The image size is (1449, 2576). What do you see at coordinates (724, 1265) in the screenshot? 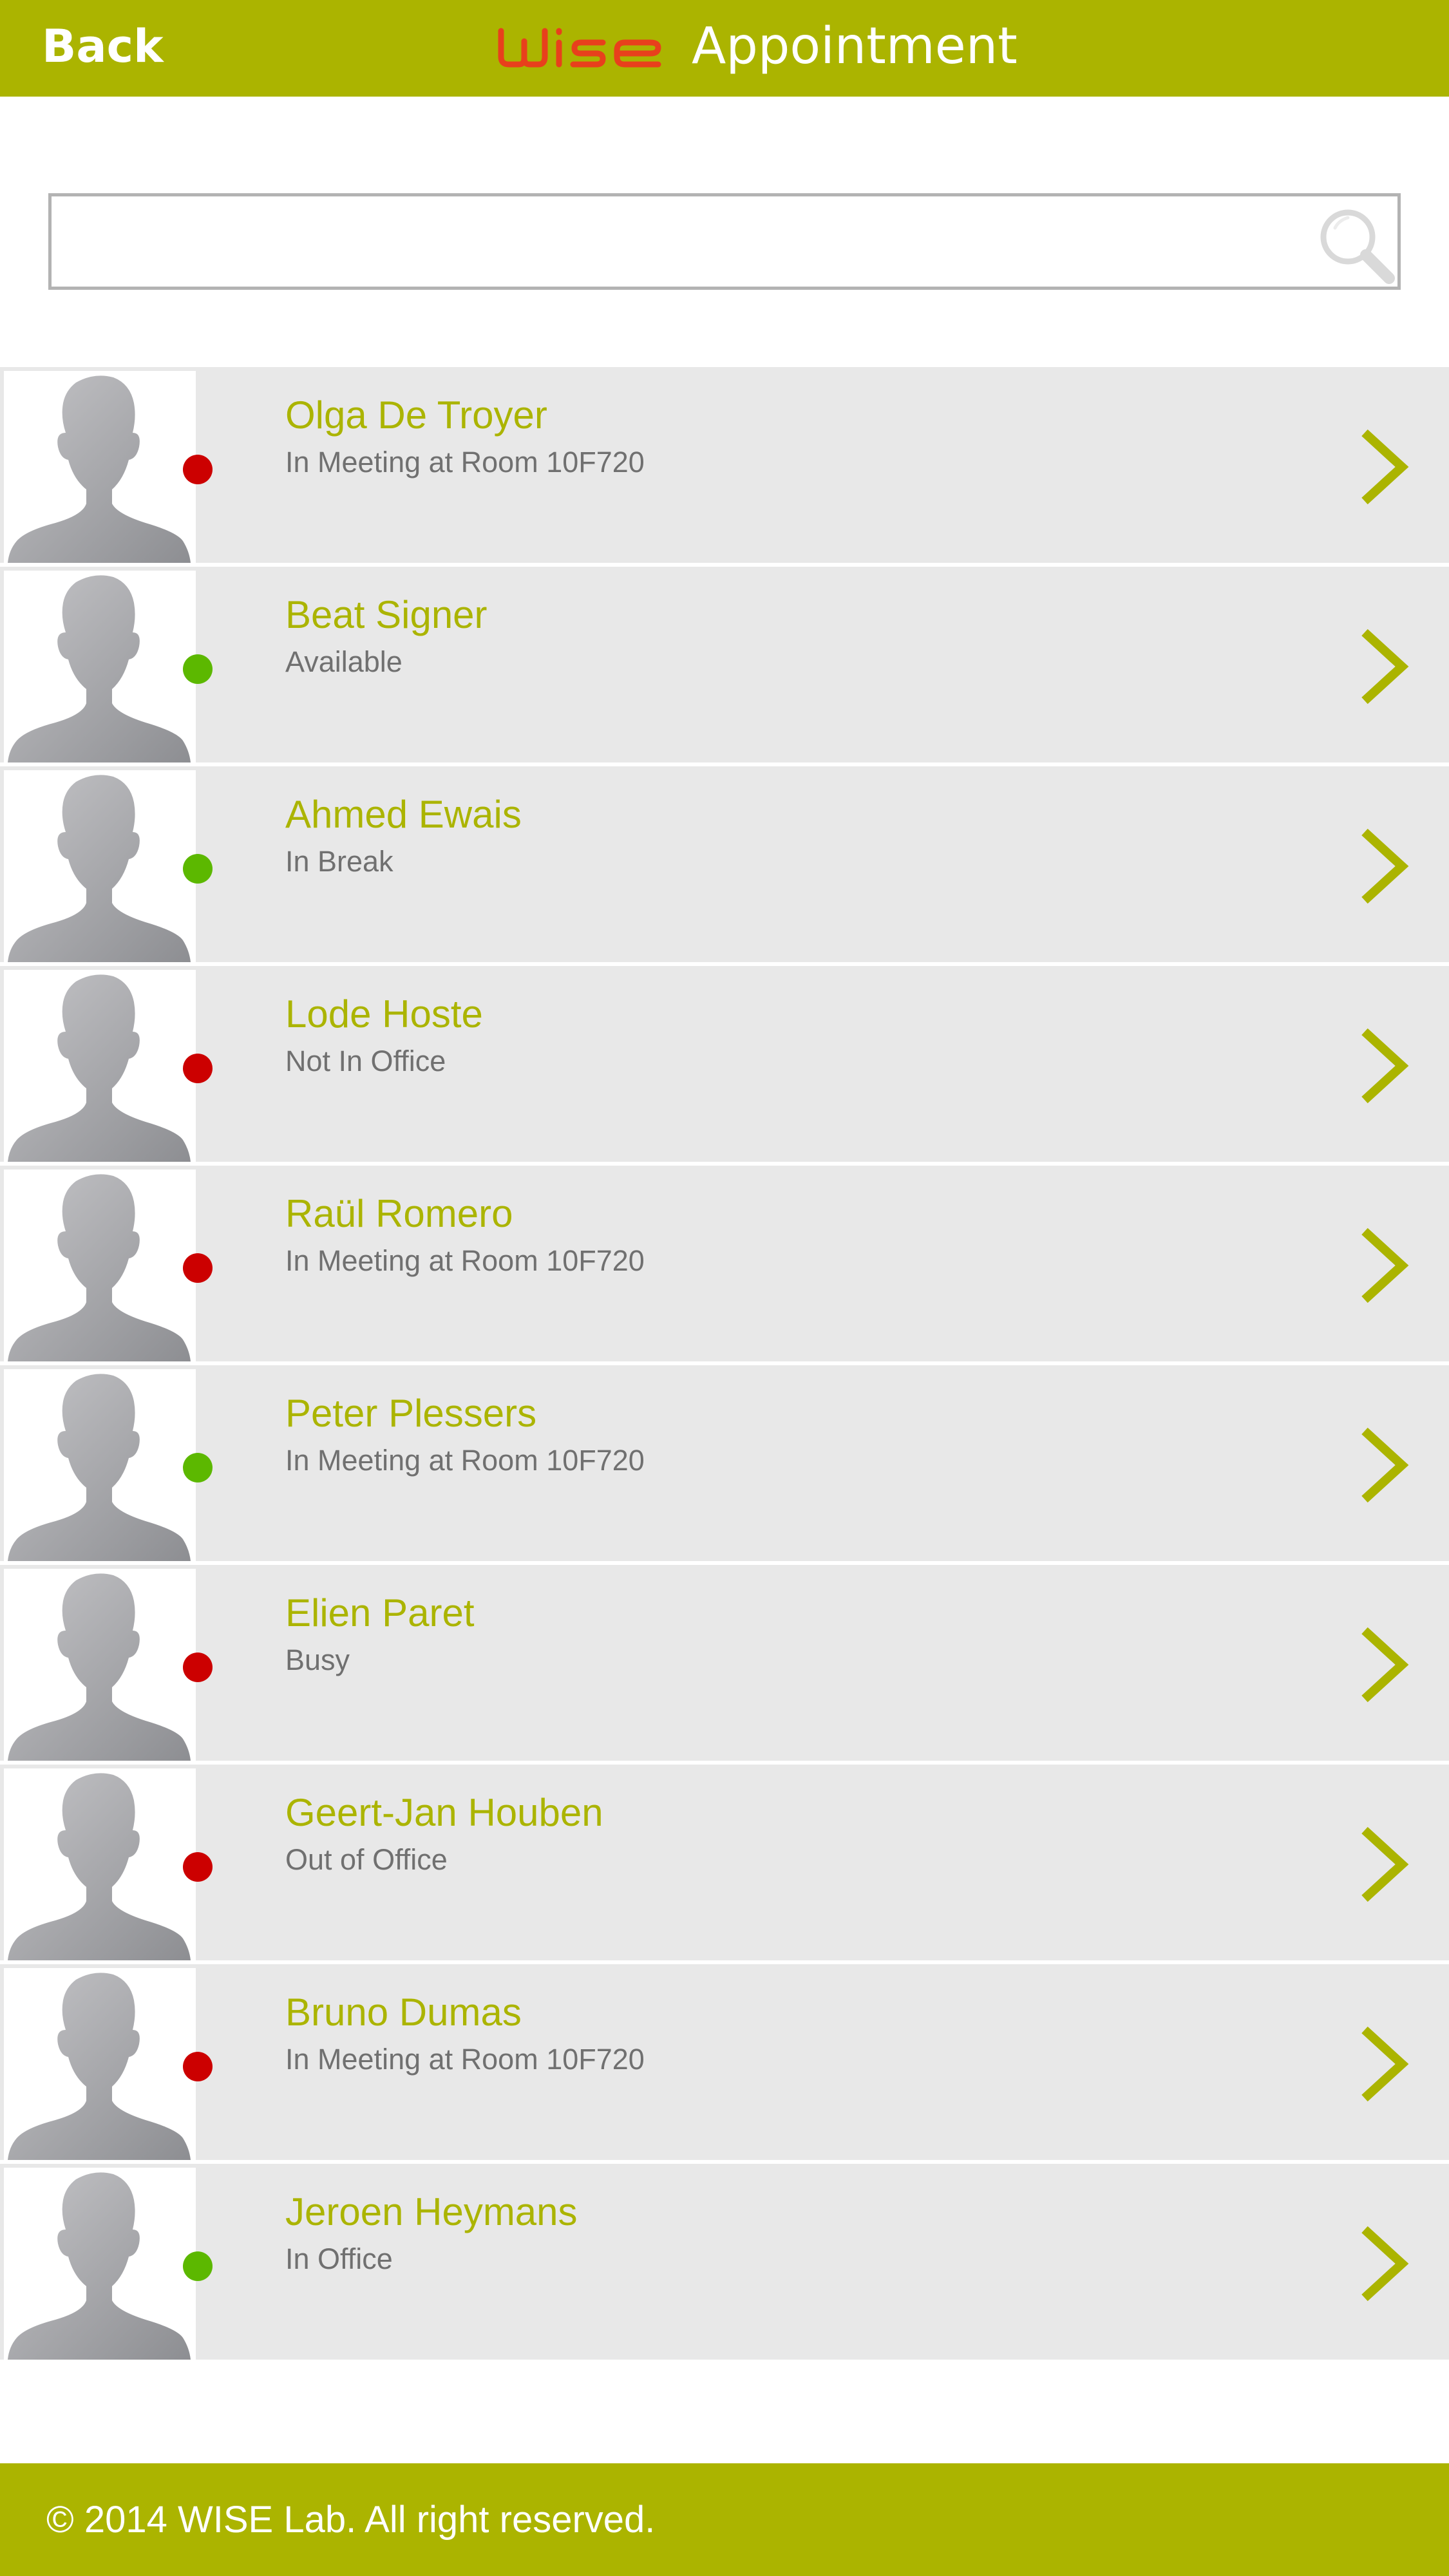
I see `contact-row: Raül Romero In Meeting at Room 10F720` at bounding box center [724, 1265].